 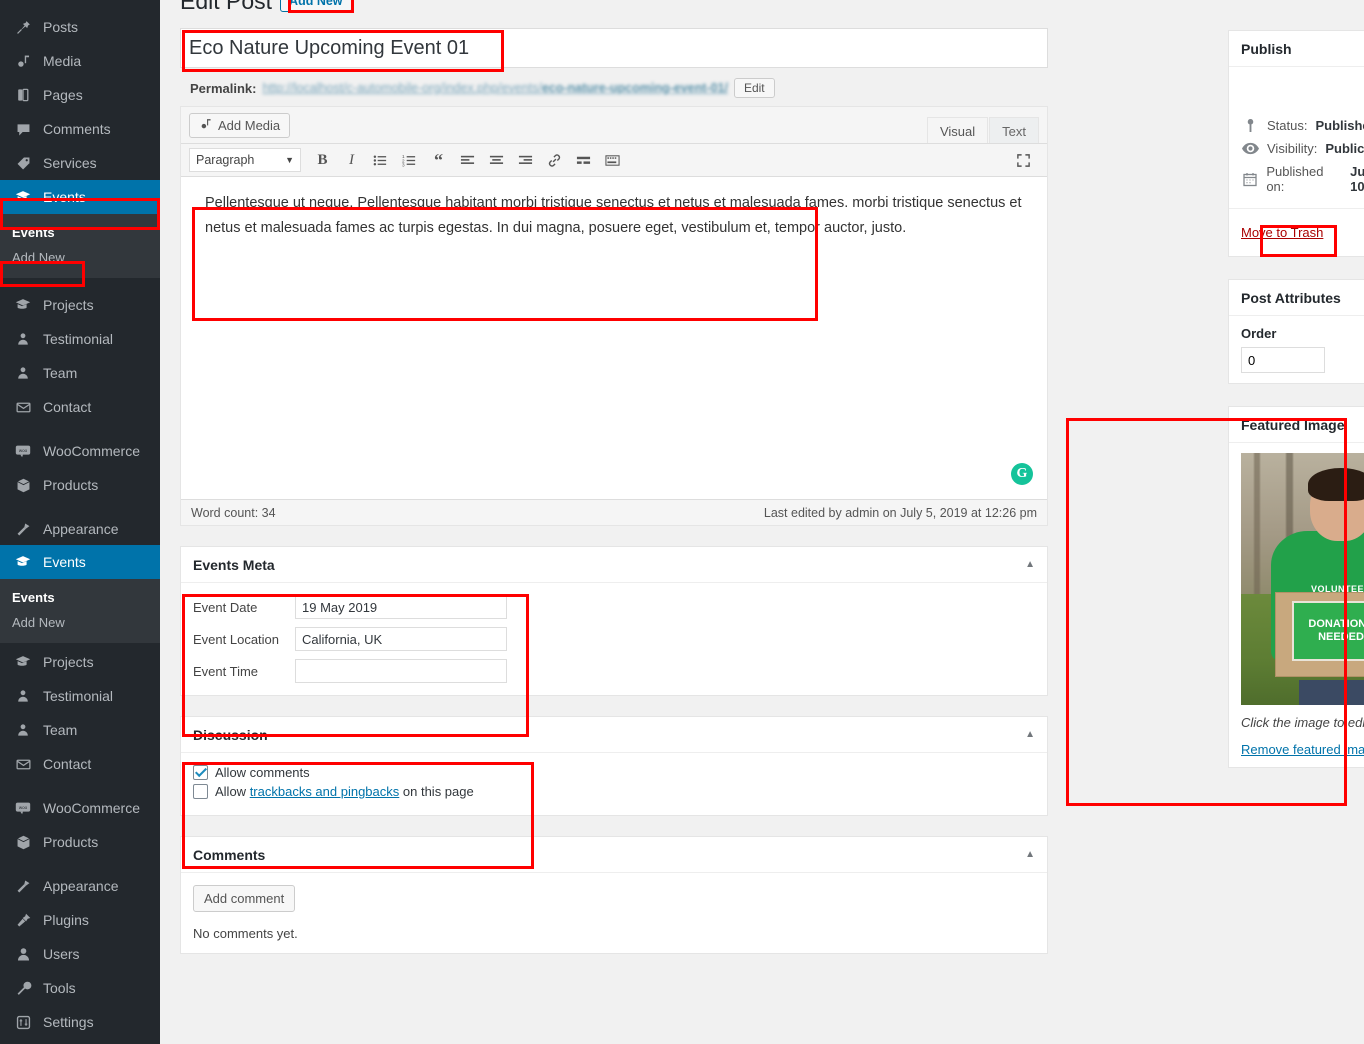 I want to click on sidebar-item-services: Services, so click(x=80, y=163).